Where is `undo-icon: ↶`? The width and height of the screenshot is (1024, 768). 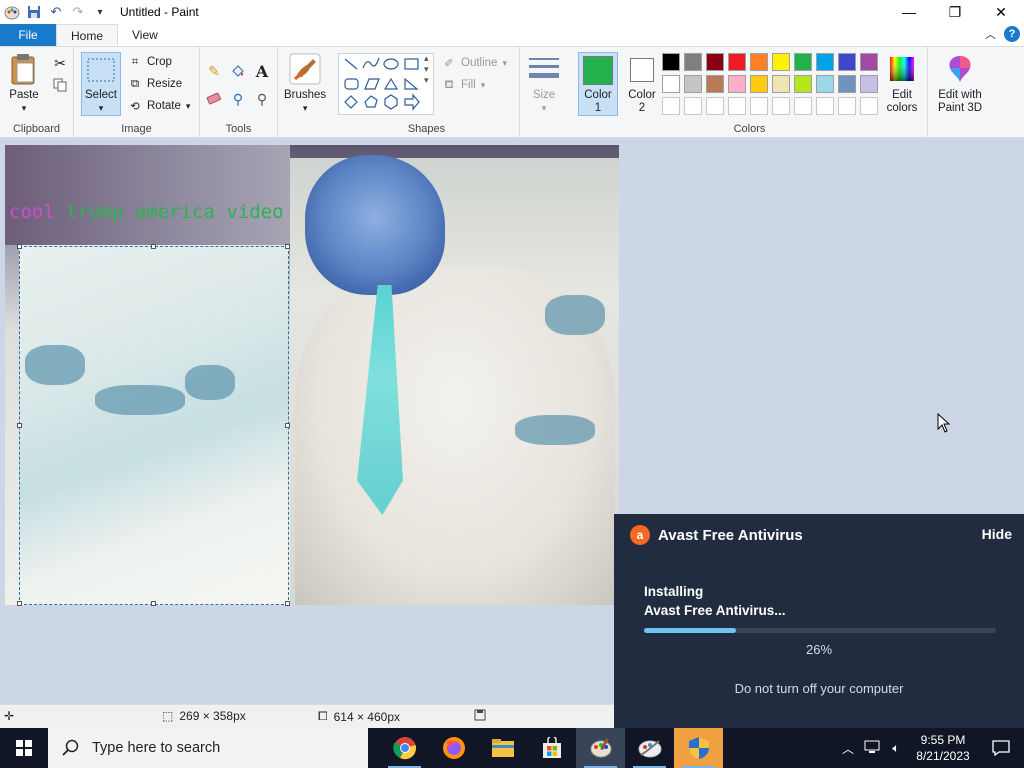
undo-icon: ↶ is located at coordinates (56, 12).